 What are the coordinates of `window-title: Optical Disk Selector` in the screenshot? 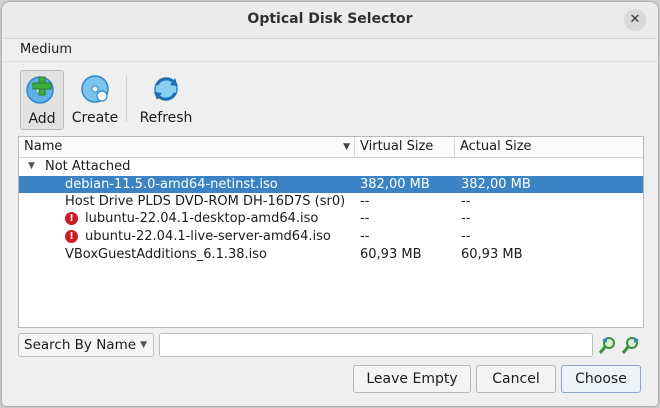 It's located at (330, 19).